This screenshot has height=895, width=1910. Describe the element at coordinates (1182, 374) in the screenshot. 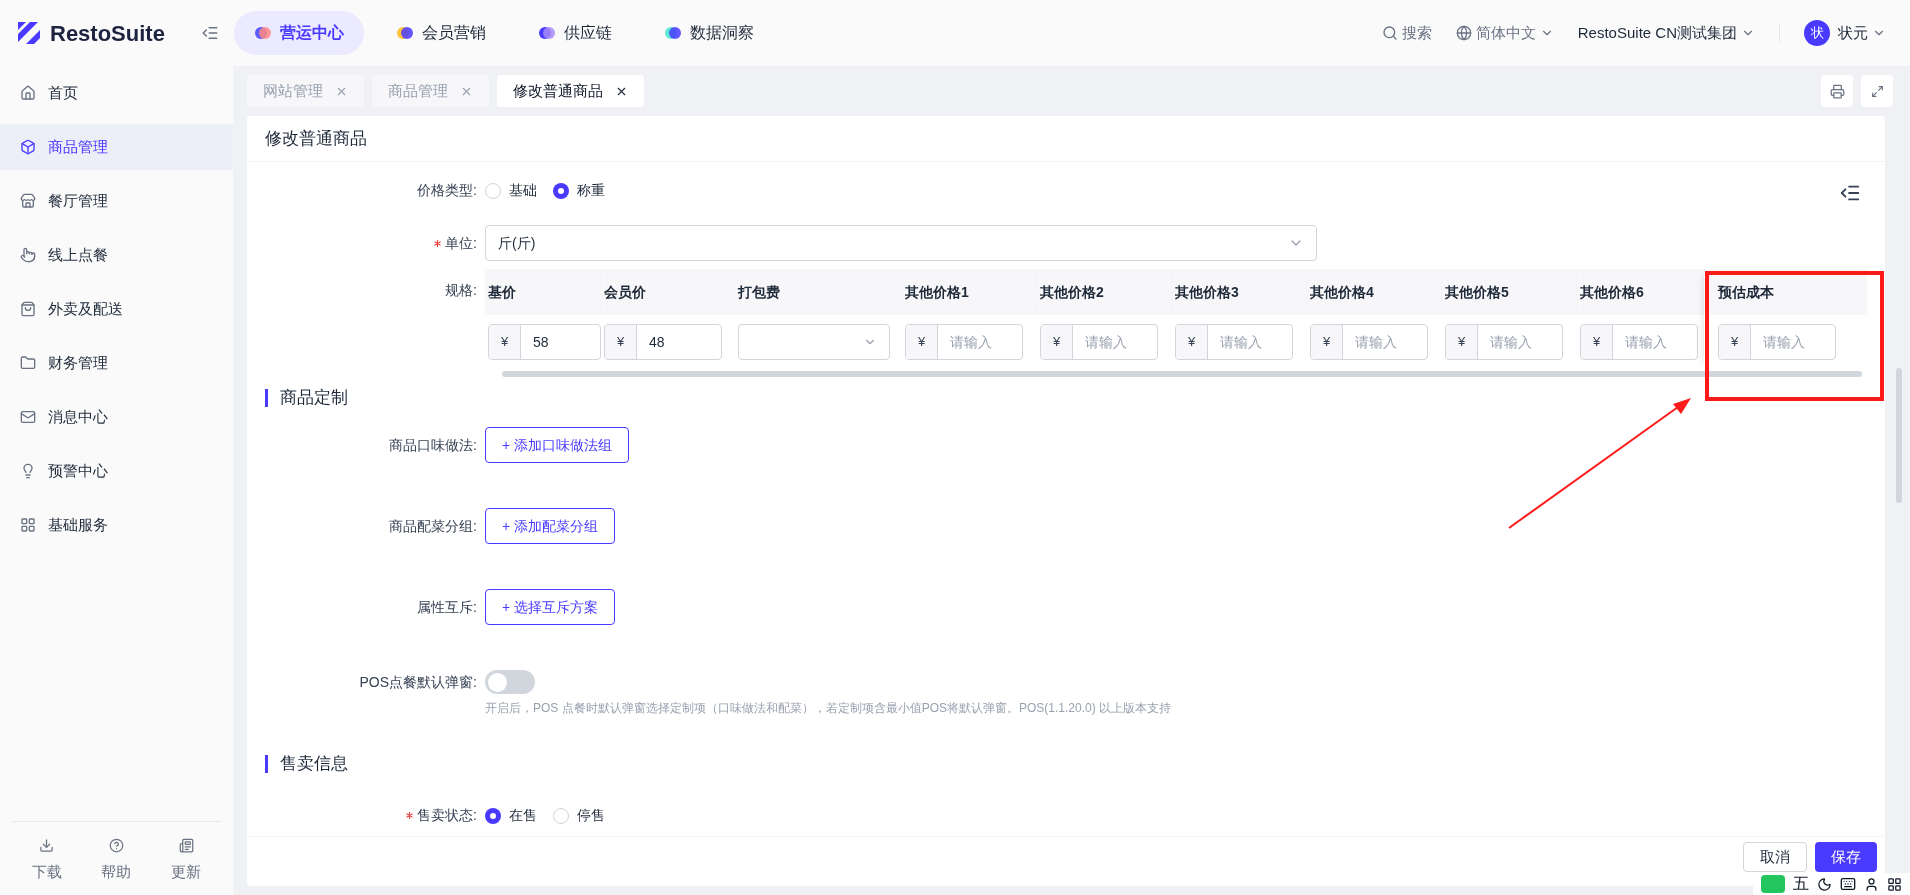

I see `horizontal-scrollbar` at that location.